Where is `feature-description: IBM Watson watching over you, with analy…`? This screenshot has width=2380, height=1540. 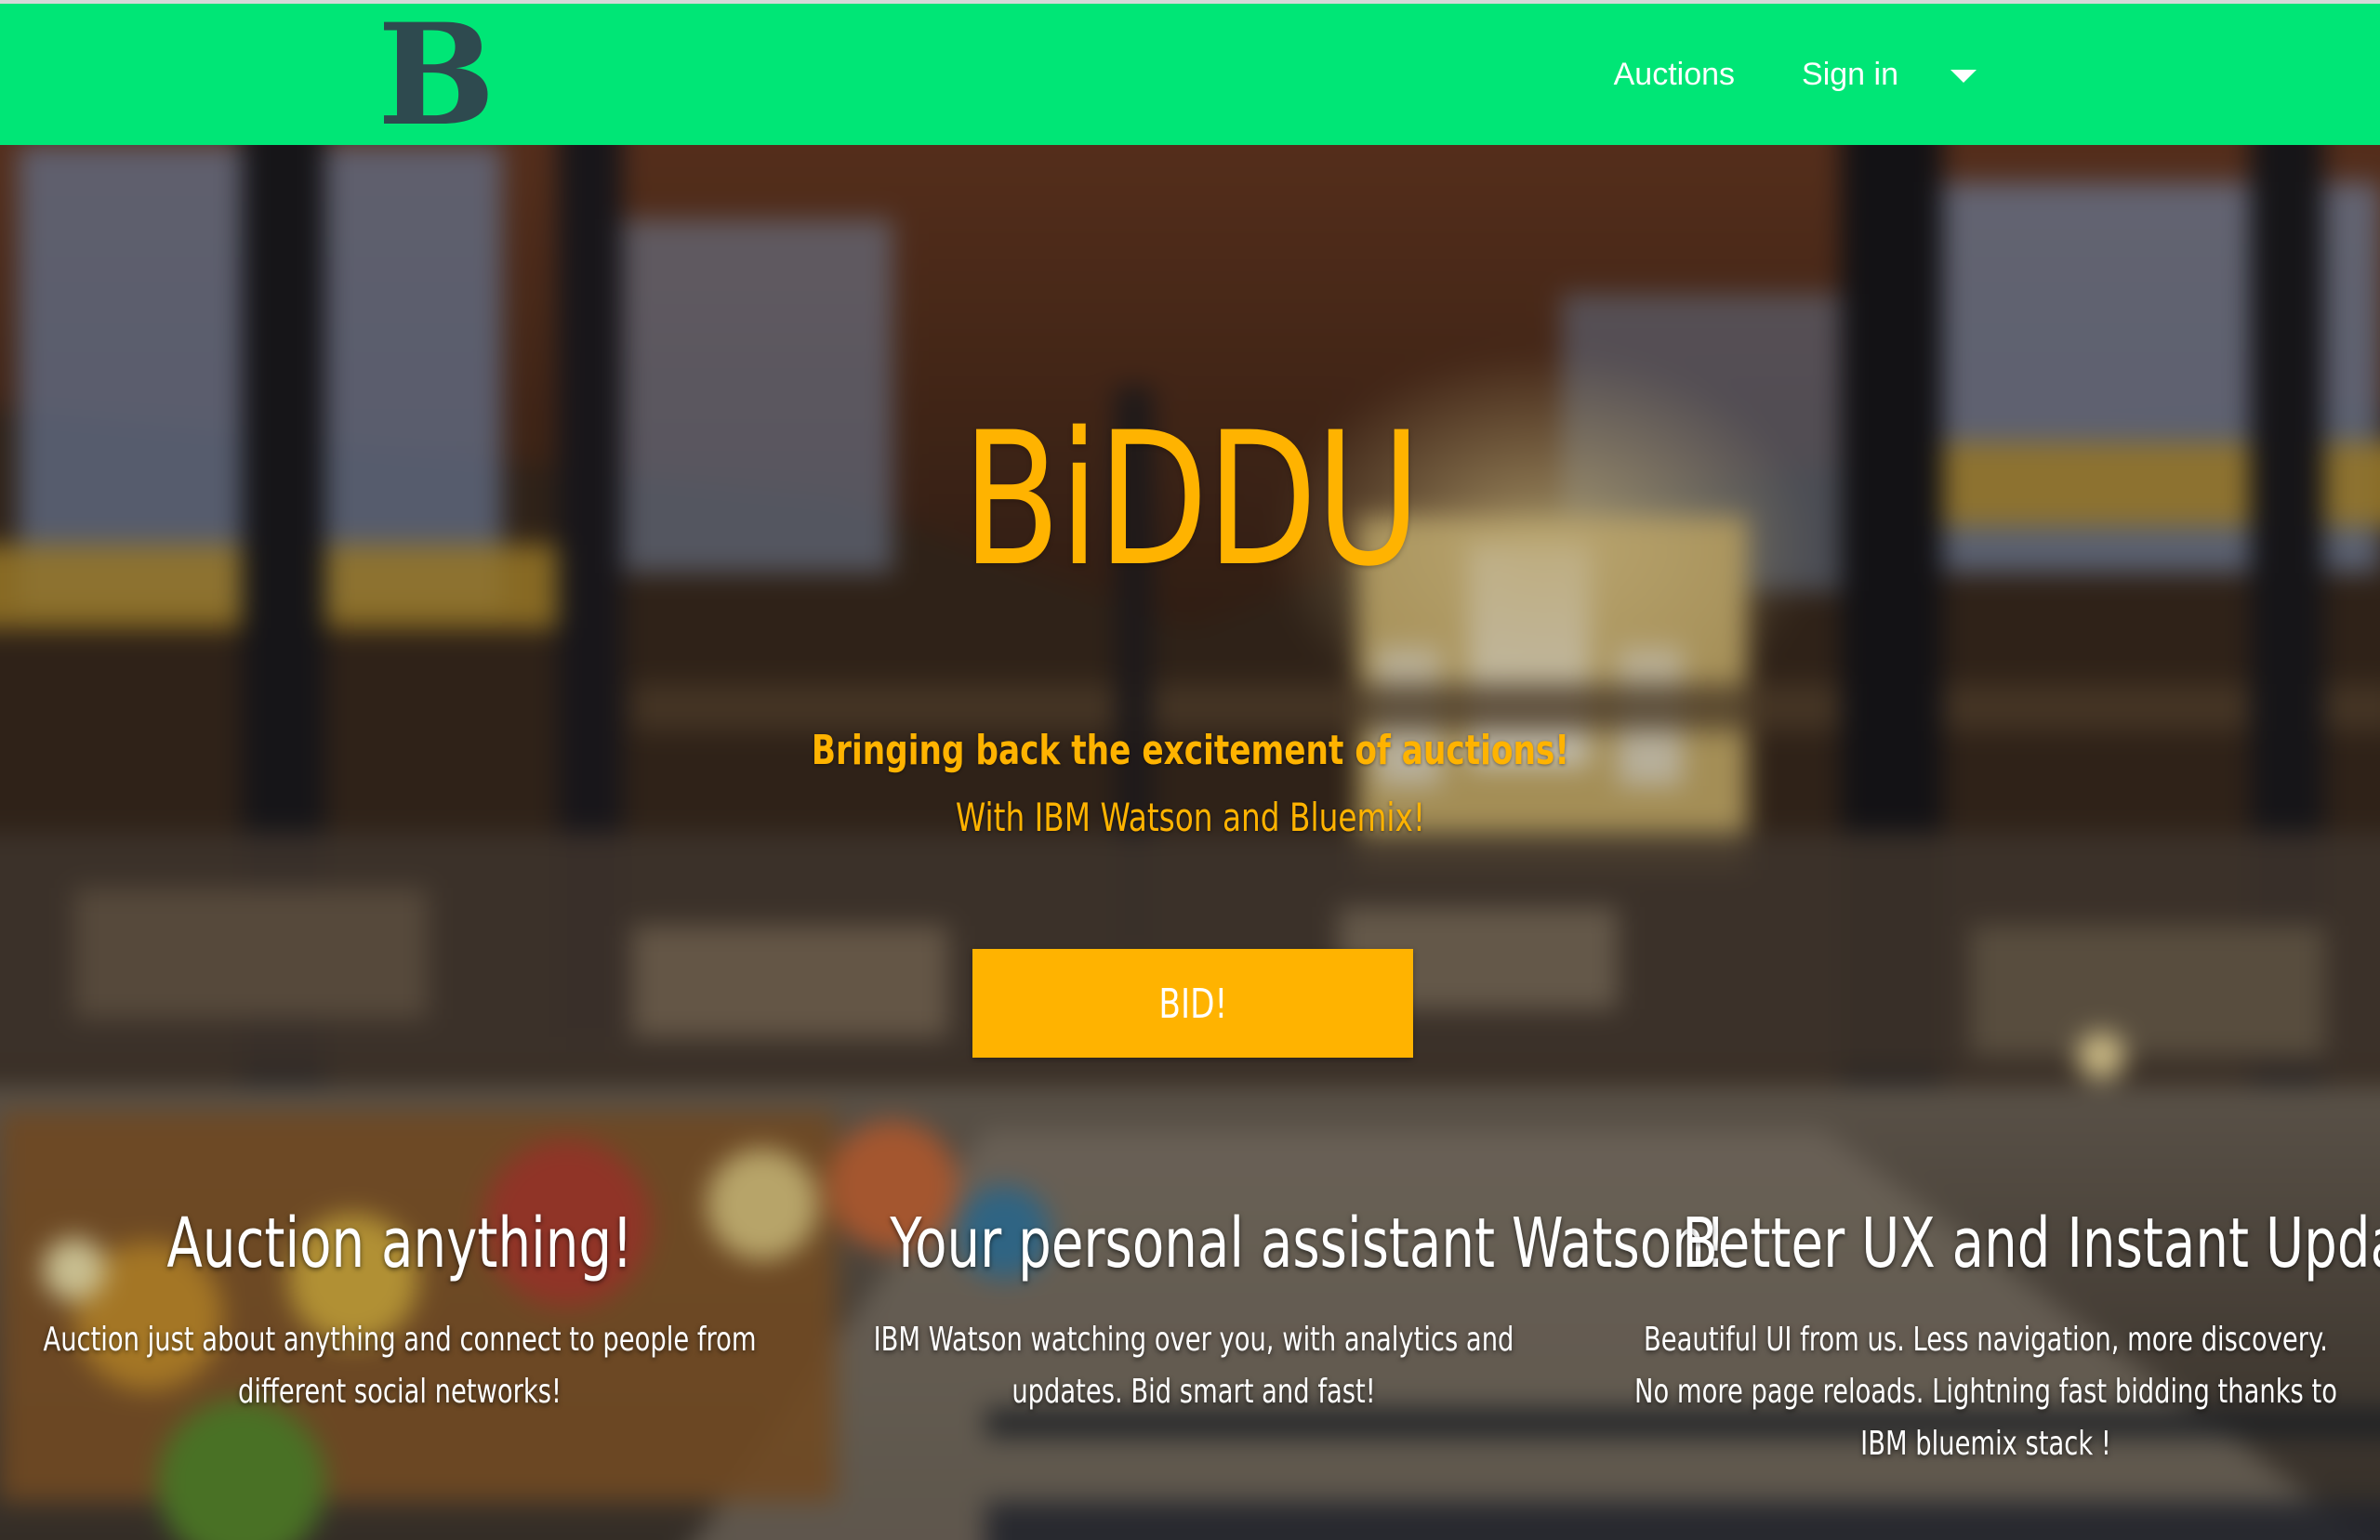 feature-description: IBM Watson watching over you, with analy… is located at coordinates (1193, 1366).